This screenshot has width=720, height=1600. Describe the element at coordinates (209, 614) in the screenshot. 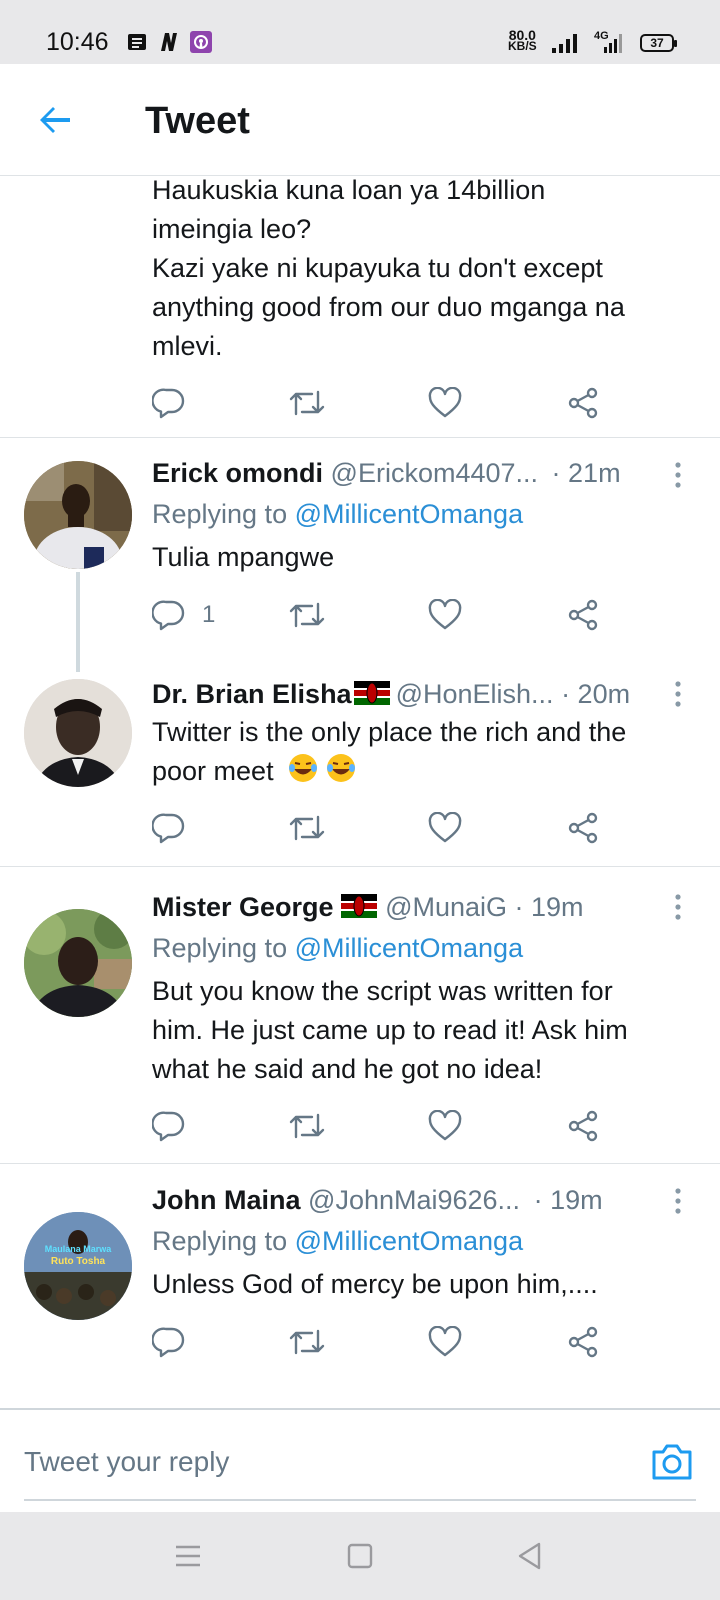

I see `reply-count: 1` at that location.